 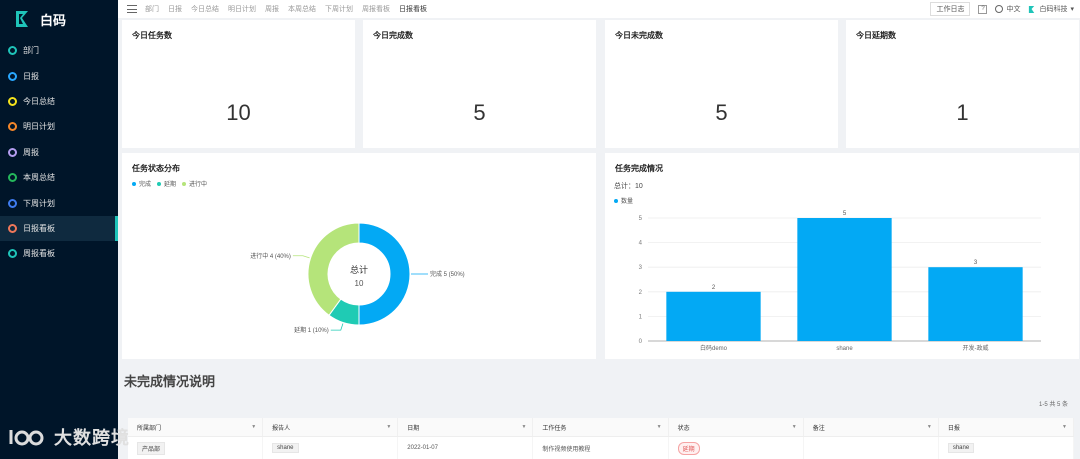 I want to click on column-header: 日期 ▼, so click(x=466, y=427).